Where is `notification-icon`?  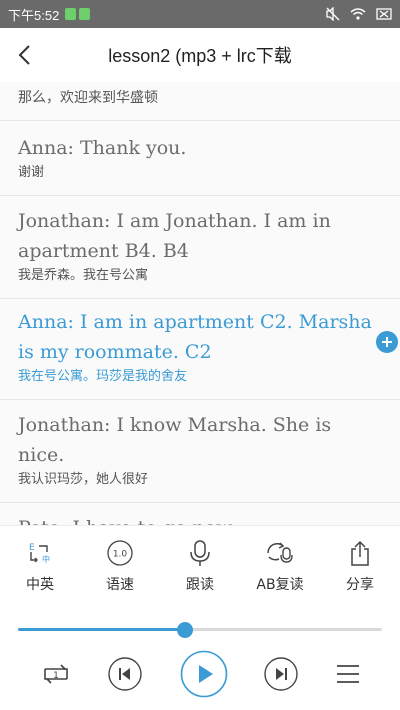 notification-icon is located at coordinates (71, 14).